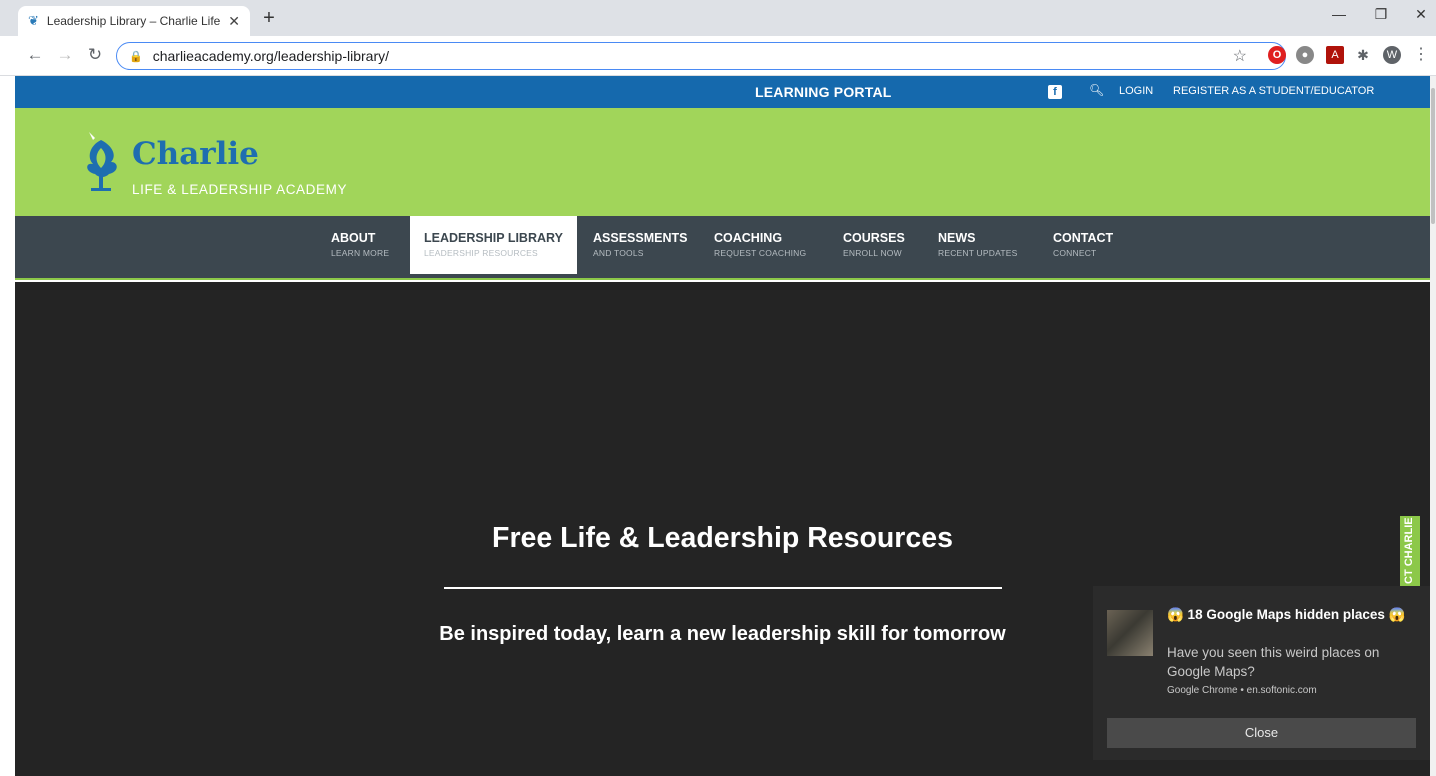 The image size is (1436, 776). I want to click on nav-item-assessments: ASSESSMENTS AND TOOLS, so click(640, 245).